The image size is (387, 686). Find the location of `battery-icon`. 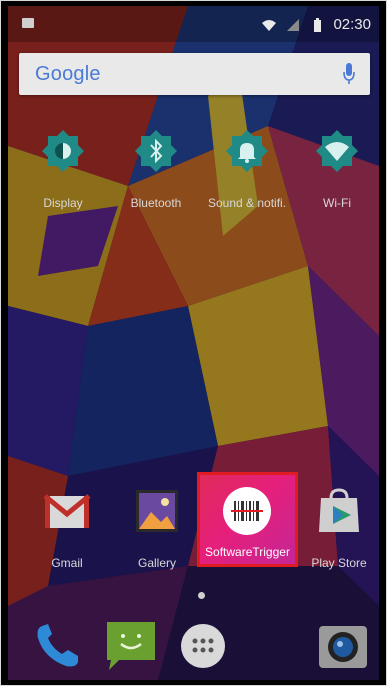

battery-icon is located at coordinates (318, 24).